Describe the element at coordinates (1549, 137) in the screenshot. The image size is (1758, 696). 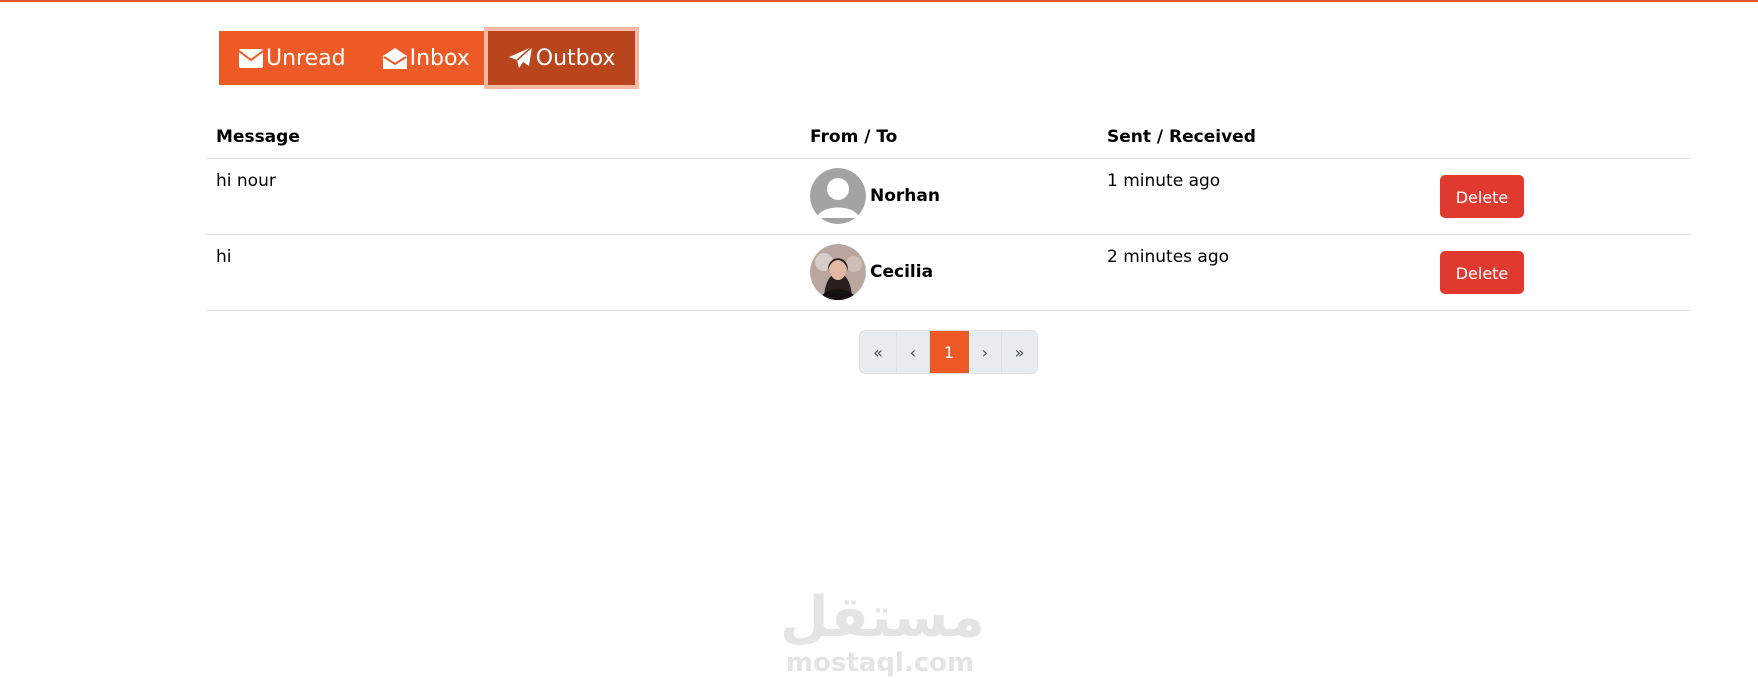
I see `header-actions` at that location.